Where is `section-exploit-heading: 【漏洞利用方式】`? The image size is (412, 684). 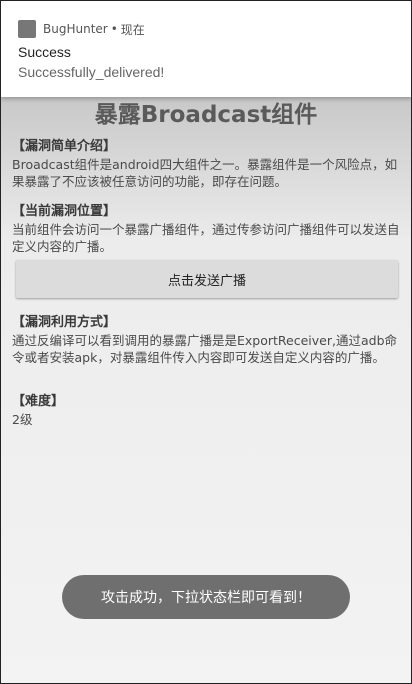
section-exploit-heading: 【漏洞利用方式】 is located at coordinates (64, 322).